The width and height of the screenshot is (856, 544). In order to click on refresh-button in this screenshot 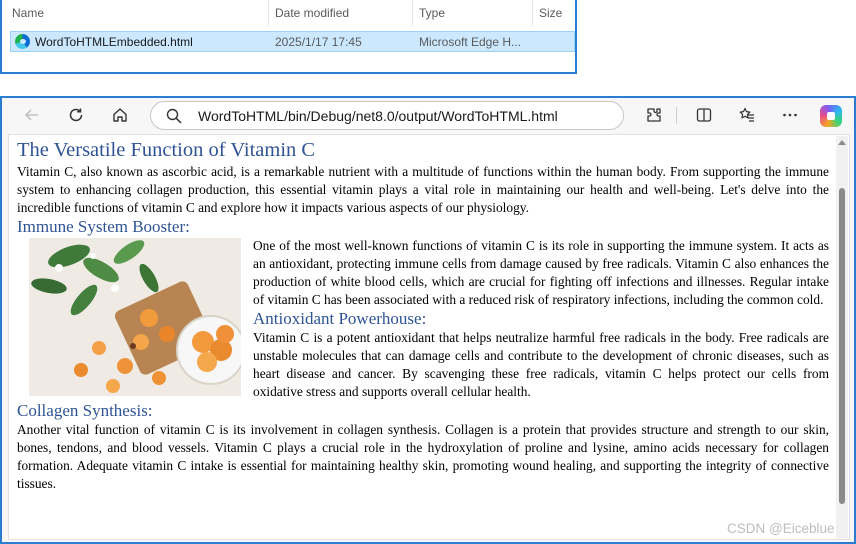, I will do `click(76, 115)`.